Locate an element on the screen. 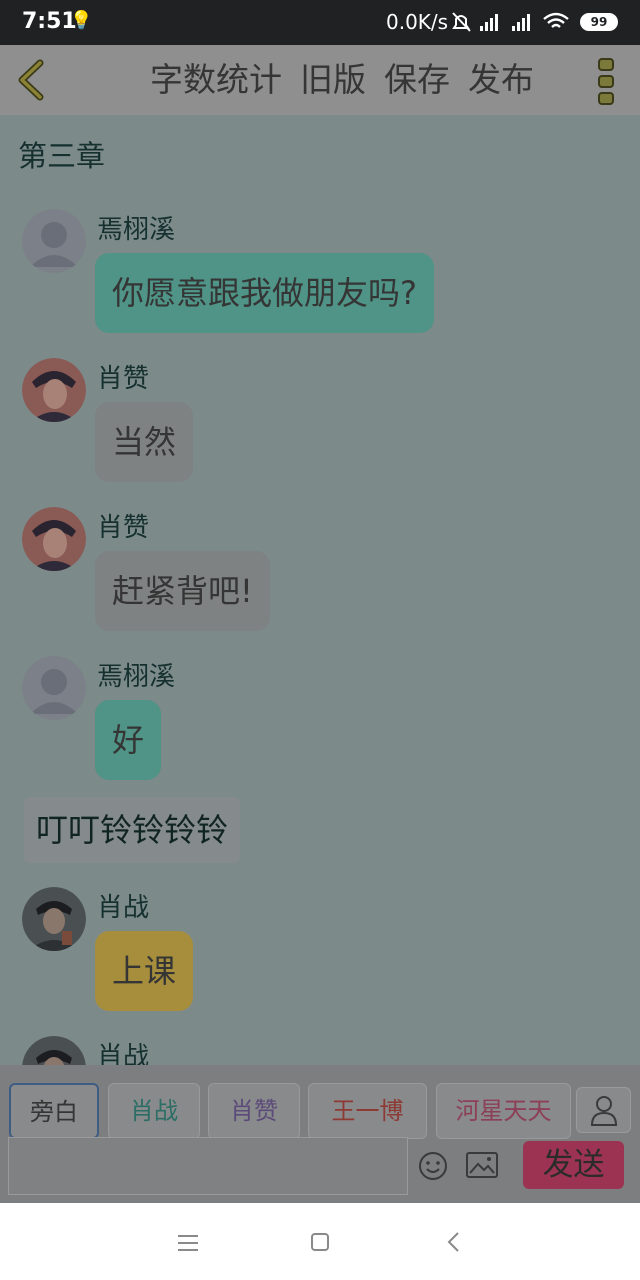 The image size is (640, 1280). more-vertical-icon is located at coordinates (606, 81).